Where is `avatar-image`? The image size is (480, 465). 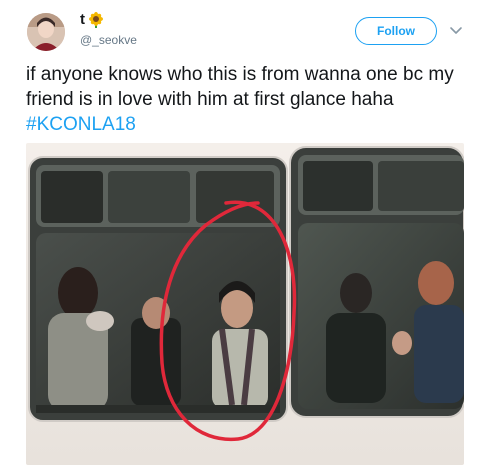
avatar-image is located at coordinates (46, 32).